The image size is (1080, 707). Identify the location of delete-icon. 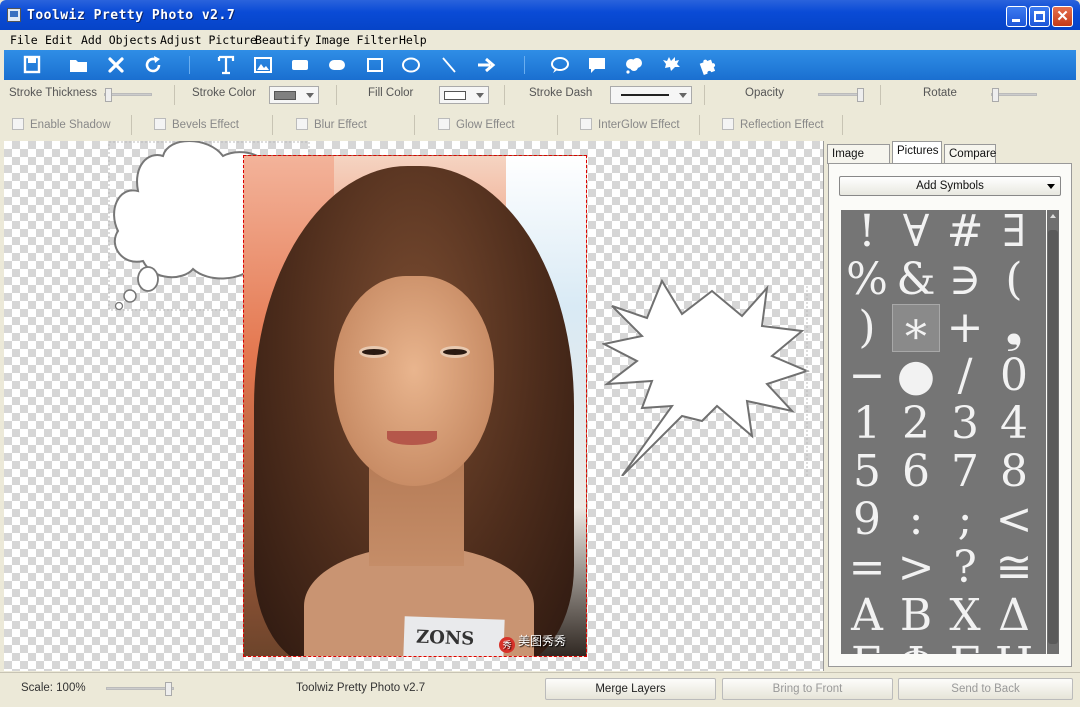
(116, 65).